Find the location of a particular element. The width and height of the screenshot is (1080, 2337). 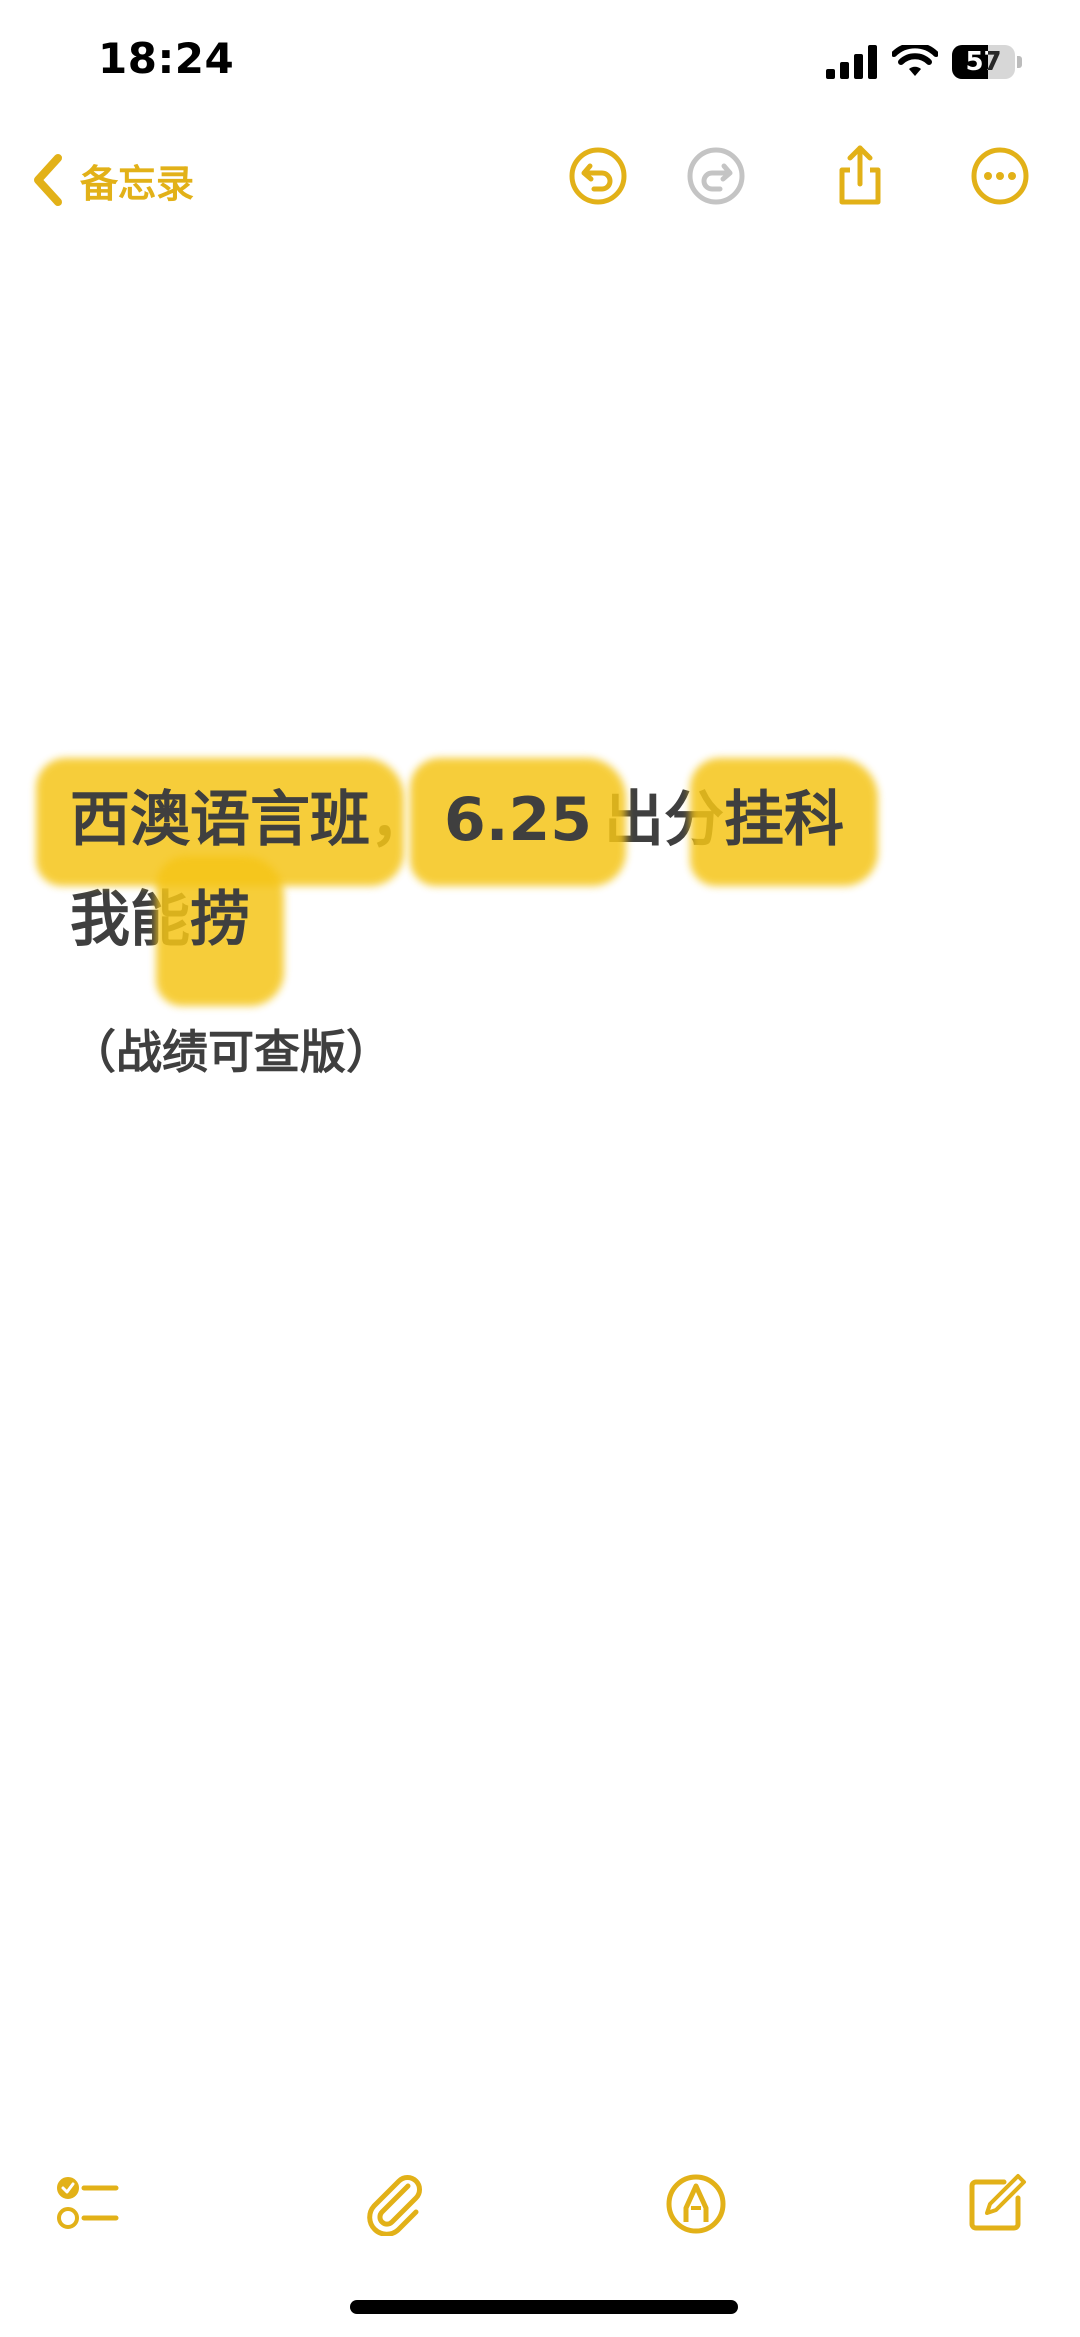

share-icon is located at coordinates (860, 176).